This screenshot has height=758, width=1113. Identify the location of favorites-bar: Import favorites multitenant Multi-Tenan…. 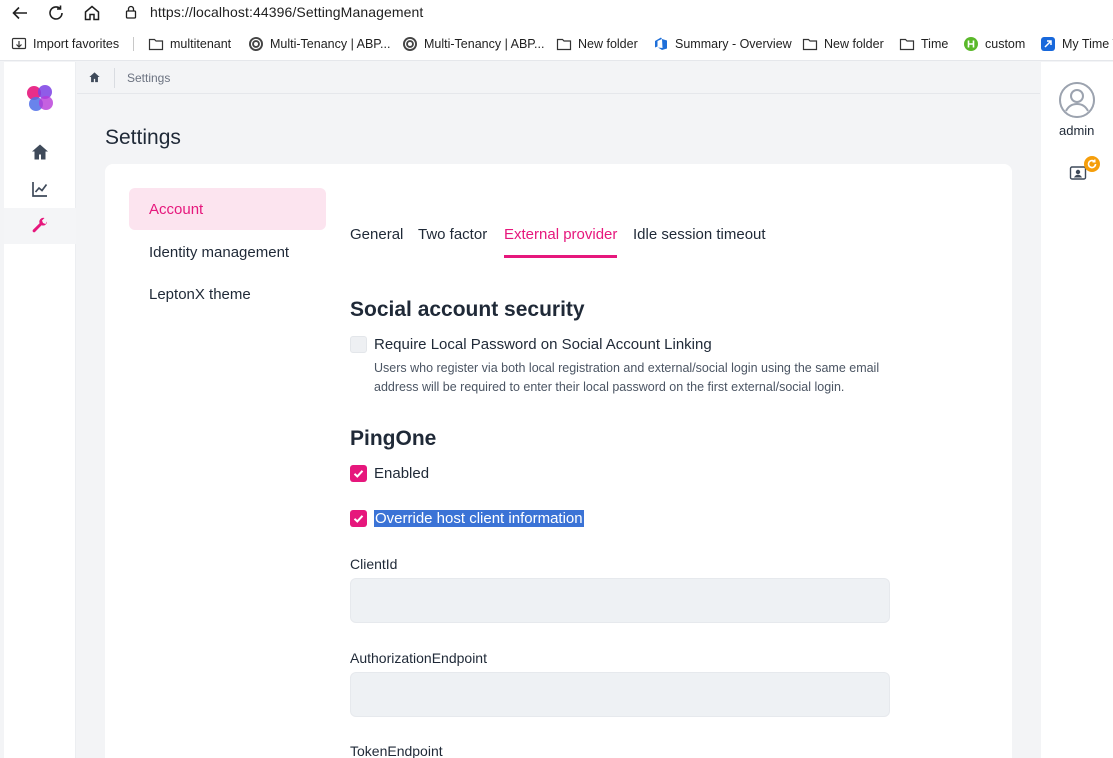
(556, 43).